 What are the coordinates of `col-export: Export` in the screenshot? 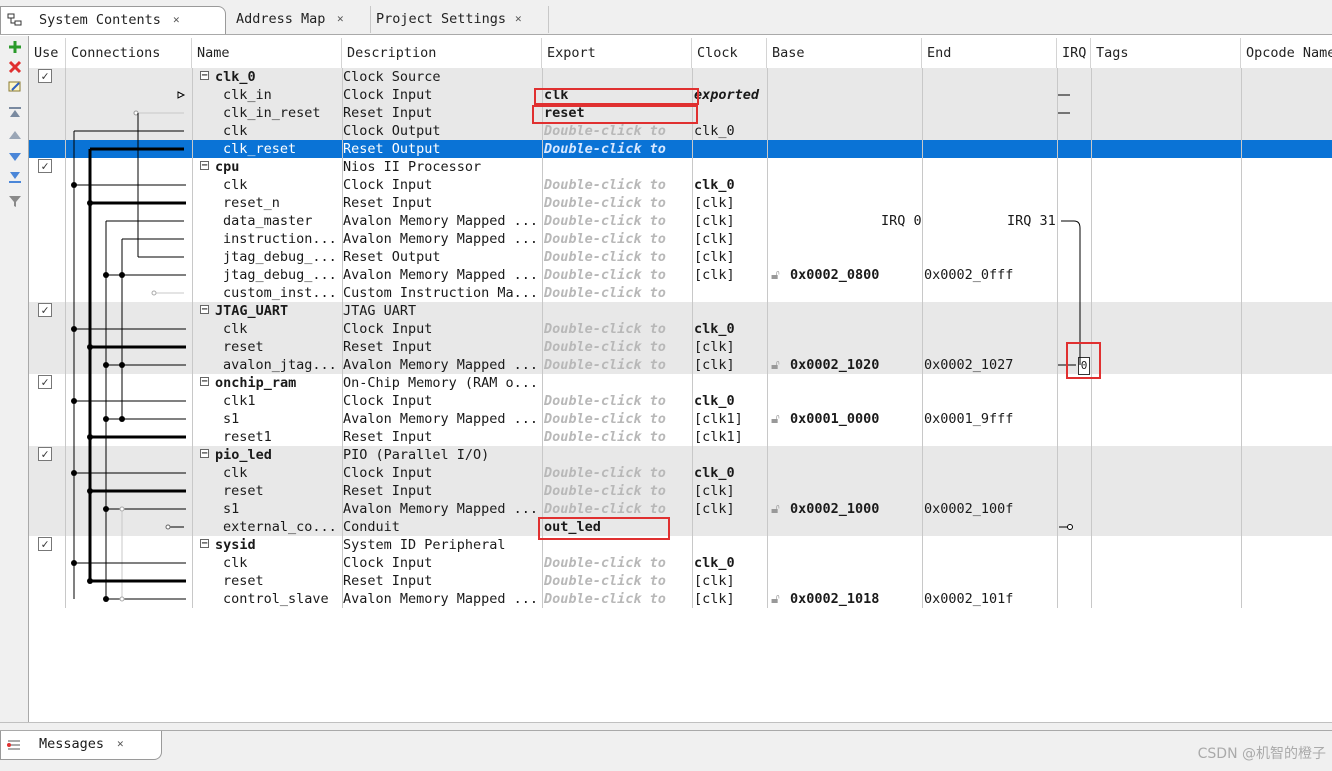 It's located at (617, 53).